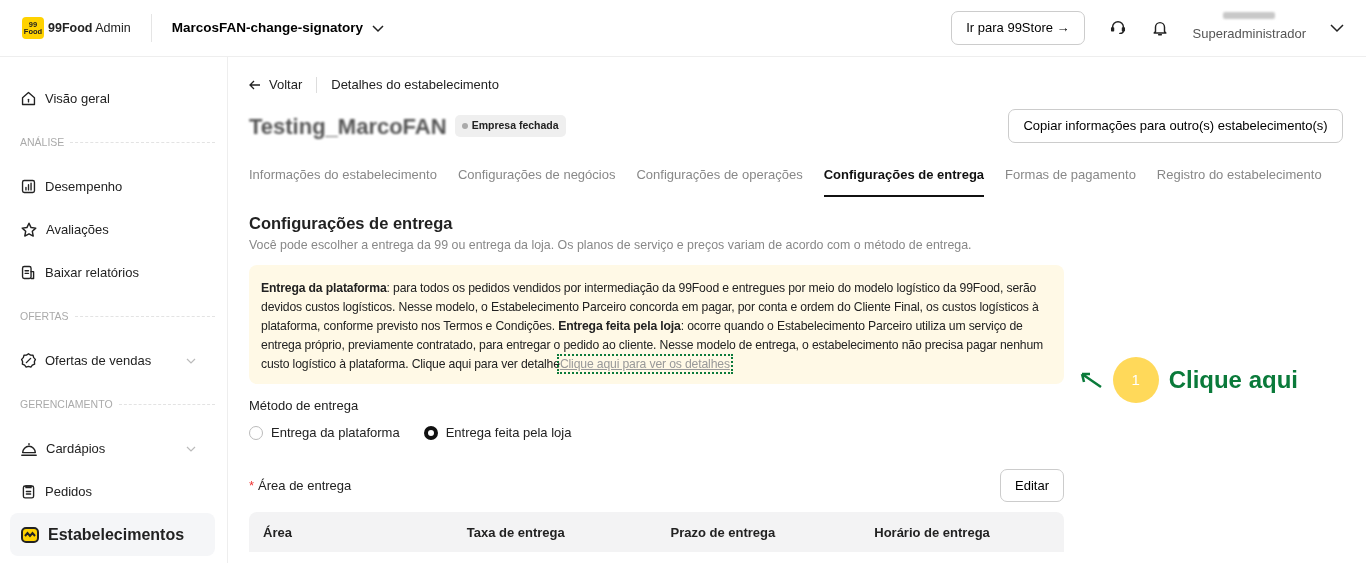 The width and height of the screenshot is (1366, 563). I want to click on user-role: Superadministrador, so click(1249, 34).